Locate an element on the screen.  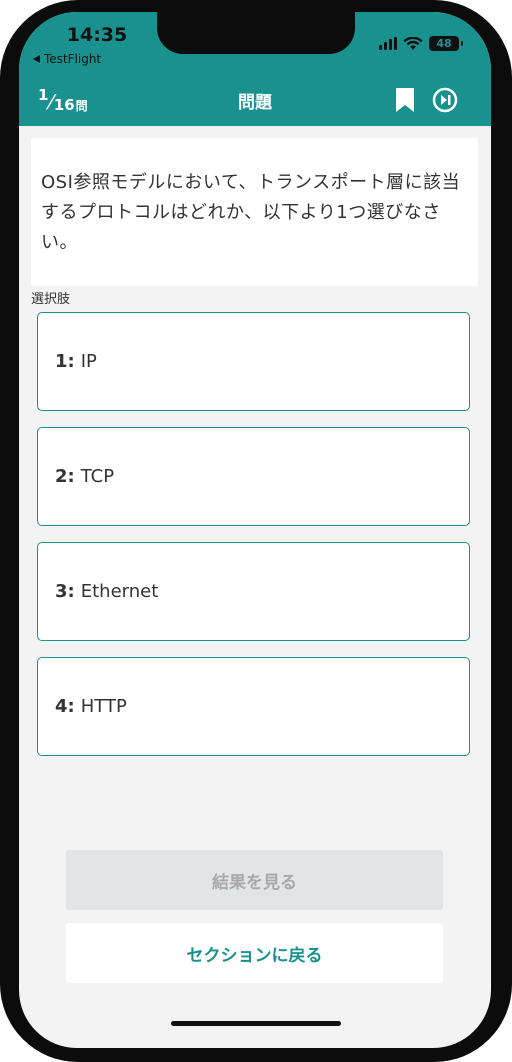
choice-number: 4: is located at coordinates (65, 706).